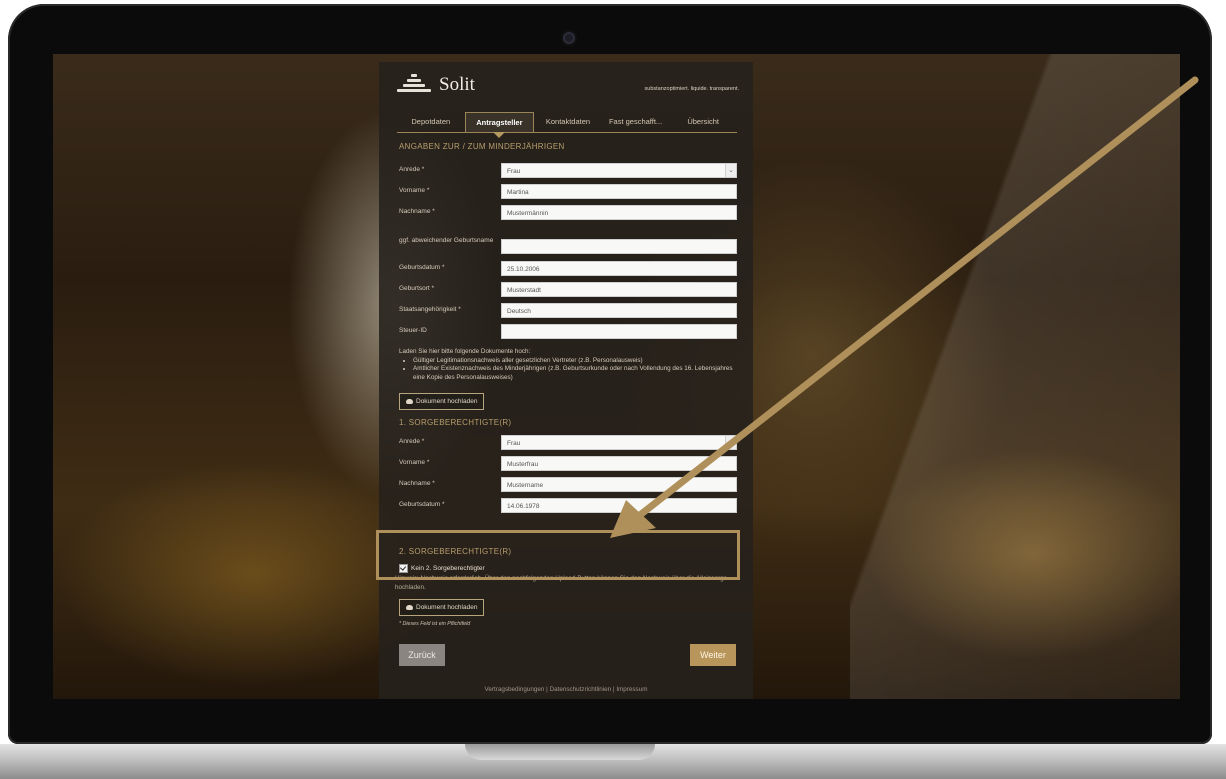 The height and width of the screenshot is (779, 1226). What do you see at coordinates (691, 89) in the screenshot?
I see `tagline: substanzoptimiert. liquide. transparent.` at bounding box center [691, 89].